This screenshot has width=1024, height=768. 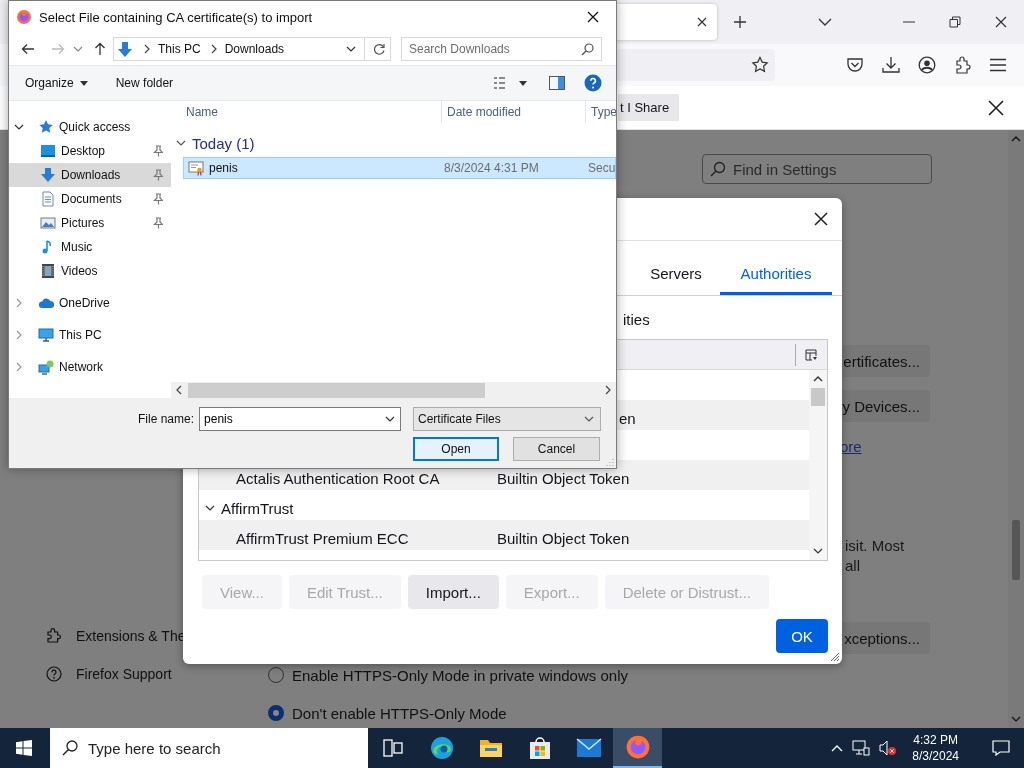 What do you see at coordinates (608, 390) in the screenshot?
I see `scroll-right-icon` at bounding box center [608, 390].